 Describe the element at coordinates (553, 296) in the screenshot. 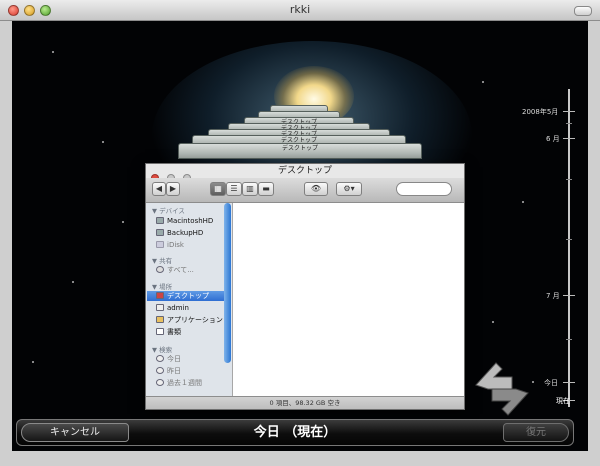

I see `timeline-label-july: 7 月` at that location.